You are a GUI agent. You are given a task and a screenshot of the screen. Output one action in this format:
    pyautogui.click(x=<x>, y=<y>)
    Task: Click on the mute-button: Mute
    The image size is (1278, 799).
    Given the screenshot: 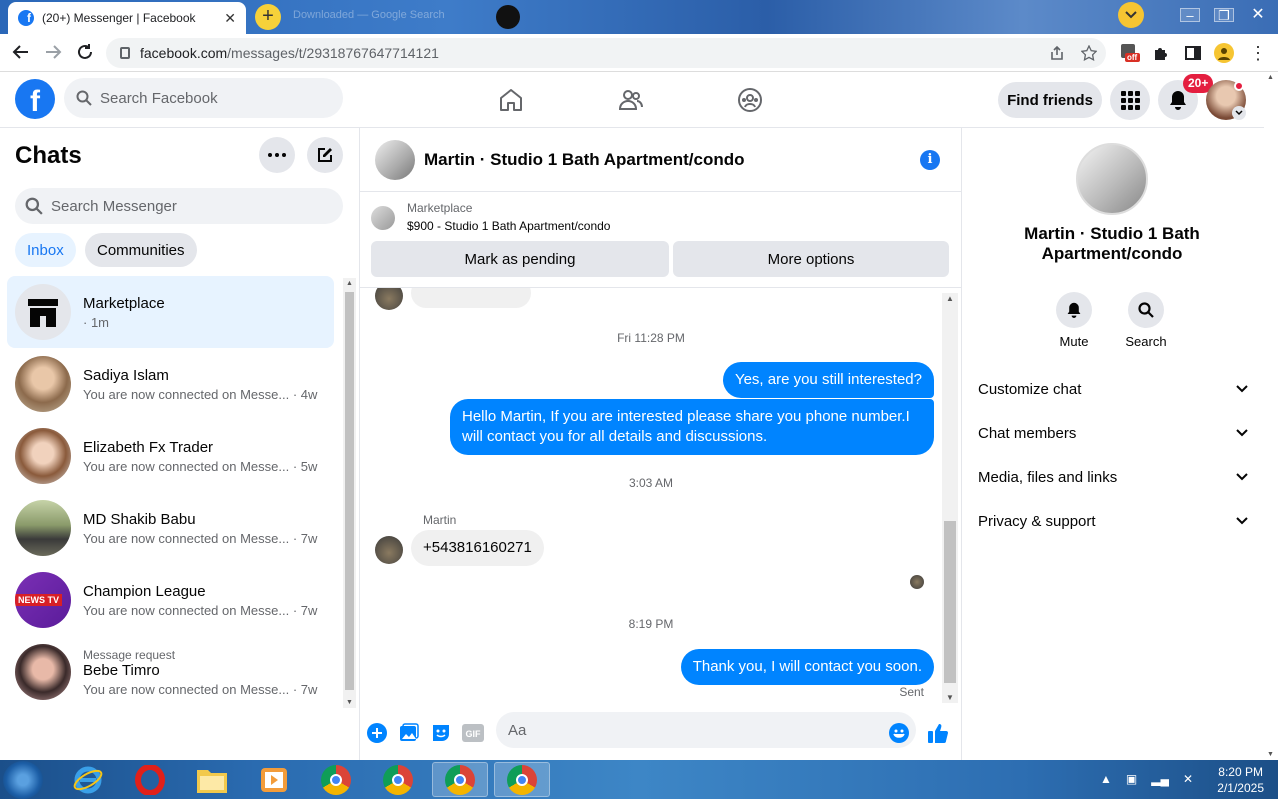 What is the action you would take?
    pyautogui.click(x=1074, y=320)
    